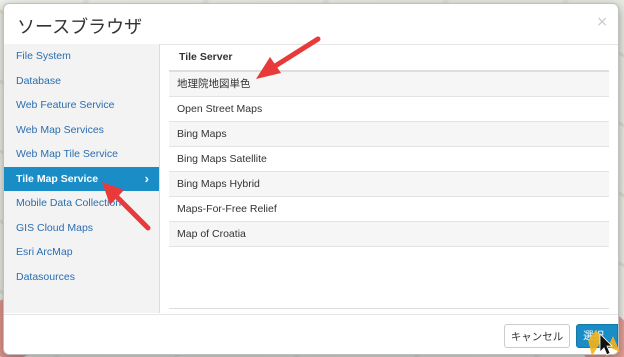 Image resolution: width=624 pixels, height=357 pixels. I want to click on sidebar-item-gis-cloud-maps: GIS Cloud Maps, so click(81, 228).